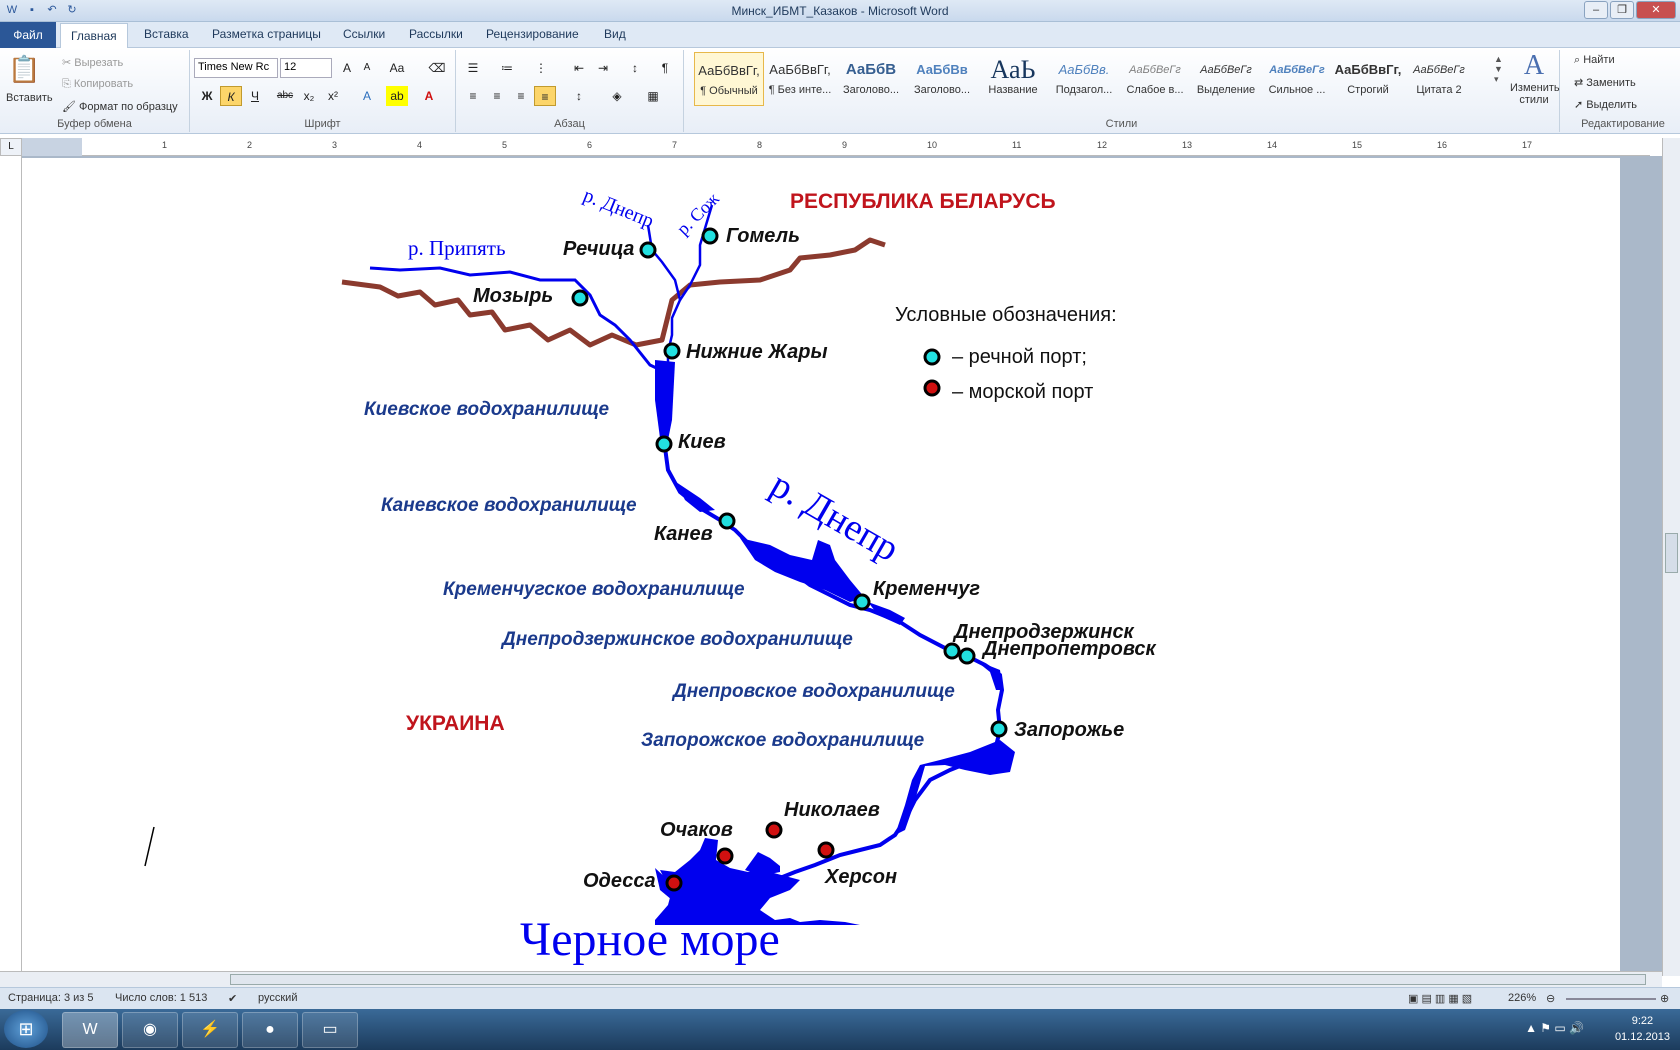  I want to click on zoom-out-icon: ⊖, so click(1550, 998).